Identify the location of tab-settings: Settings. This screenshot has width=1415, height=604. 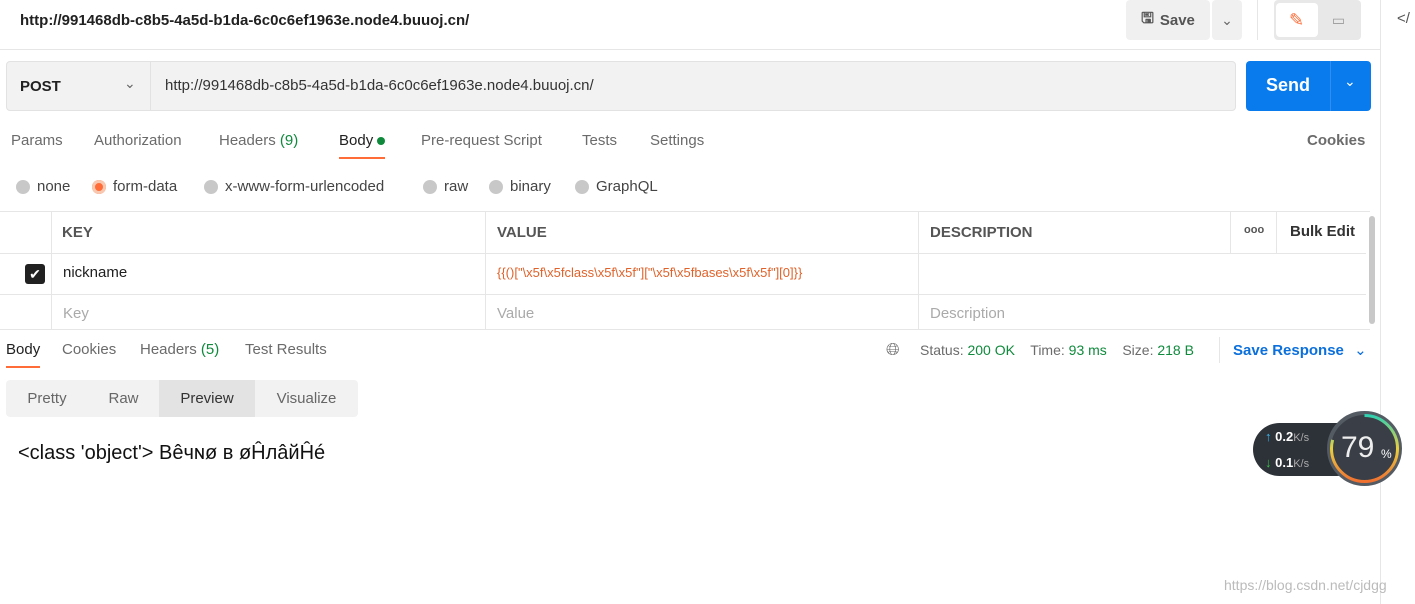
(677, 140).